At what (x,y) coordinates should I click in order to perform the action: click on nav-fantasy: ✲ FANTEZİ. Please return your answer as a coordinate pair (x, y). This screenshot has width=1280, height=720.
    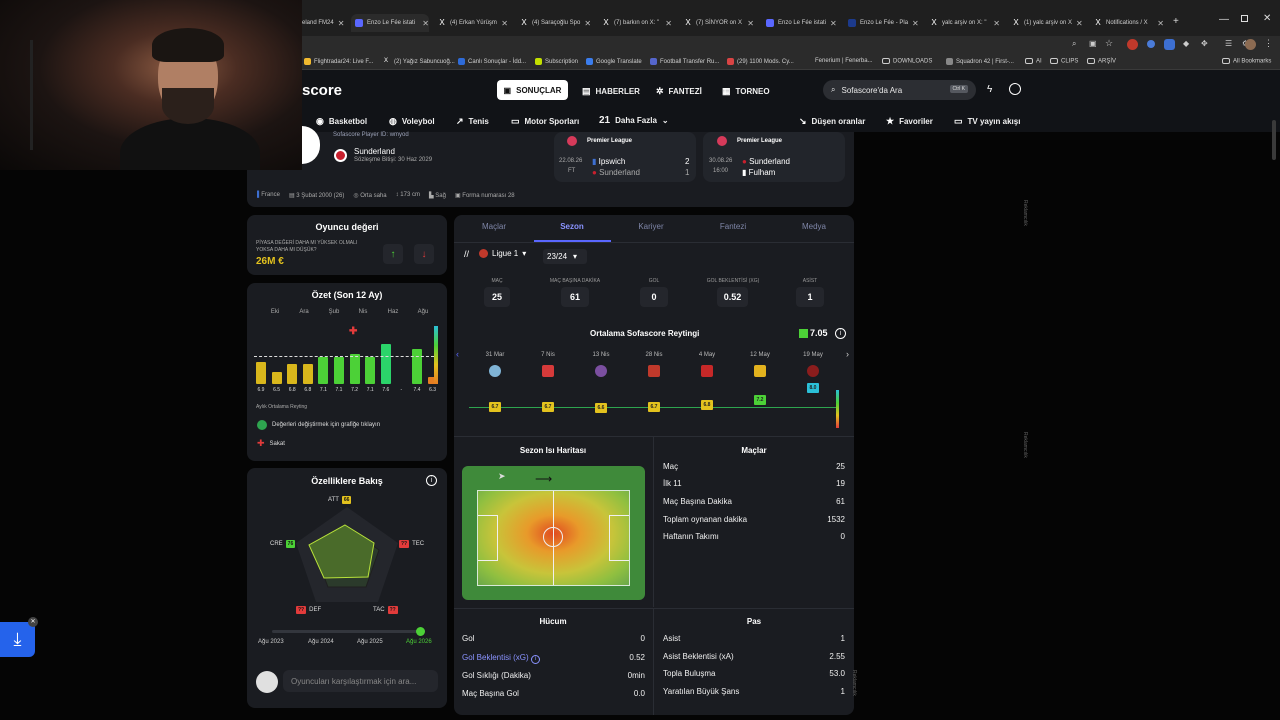
    Looking at the image, I should click on (679, 91).